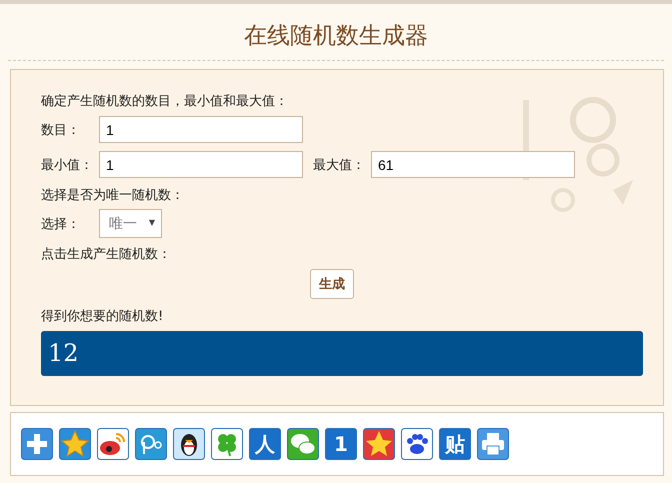  Describe the element at coordinates (473, 164) in the screenshot. I see `max-input: 61` at that location.